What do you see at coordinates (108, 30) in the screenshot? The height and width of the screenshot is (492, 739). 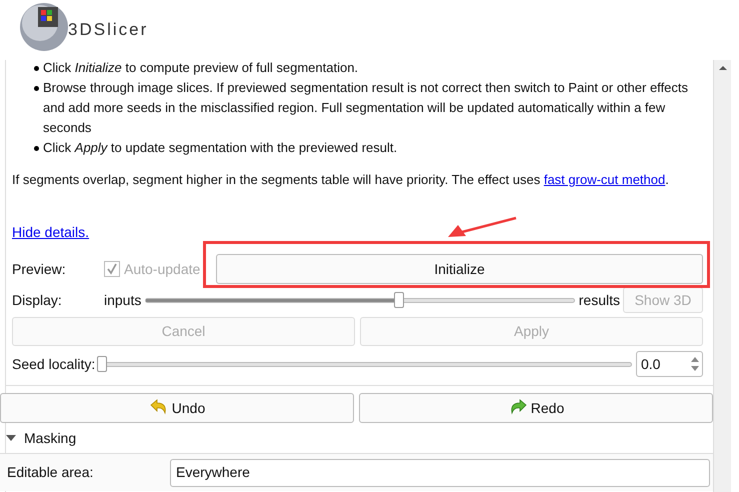 I see `app-name: 3DSlicer` at bounding box center [108, 30].